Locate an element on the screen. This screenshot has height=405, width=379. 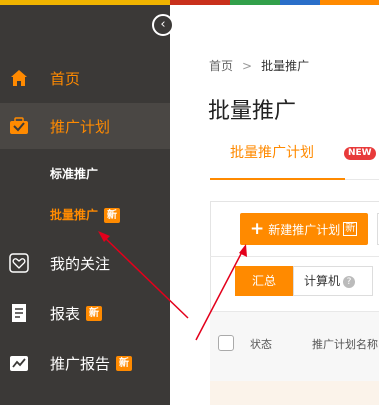
tab-active-underline is located at coordinates (277, 179).